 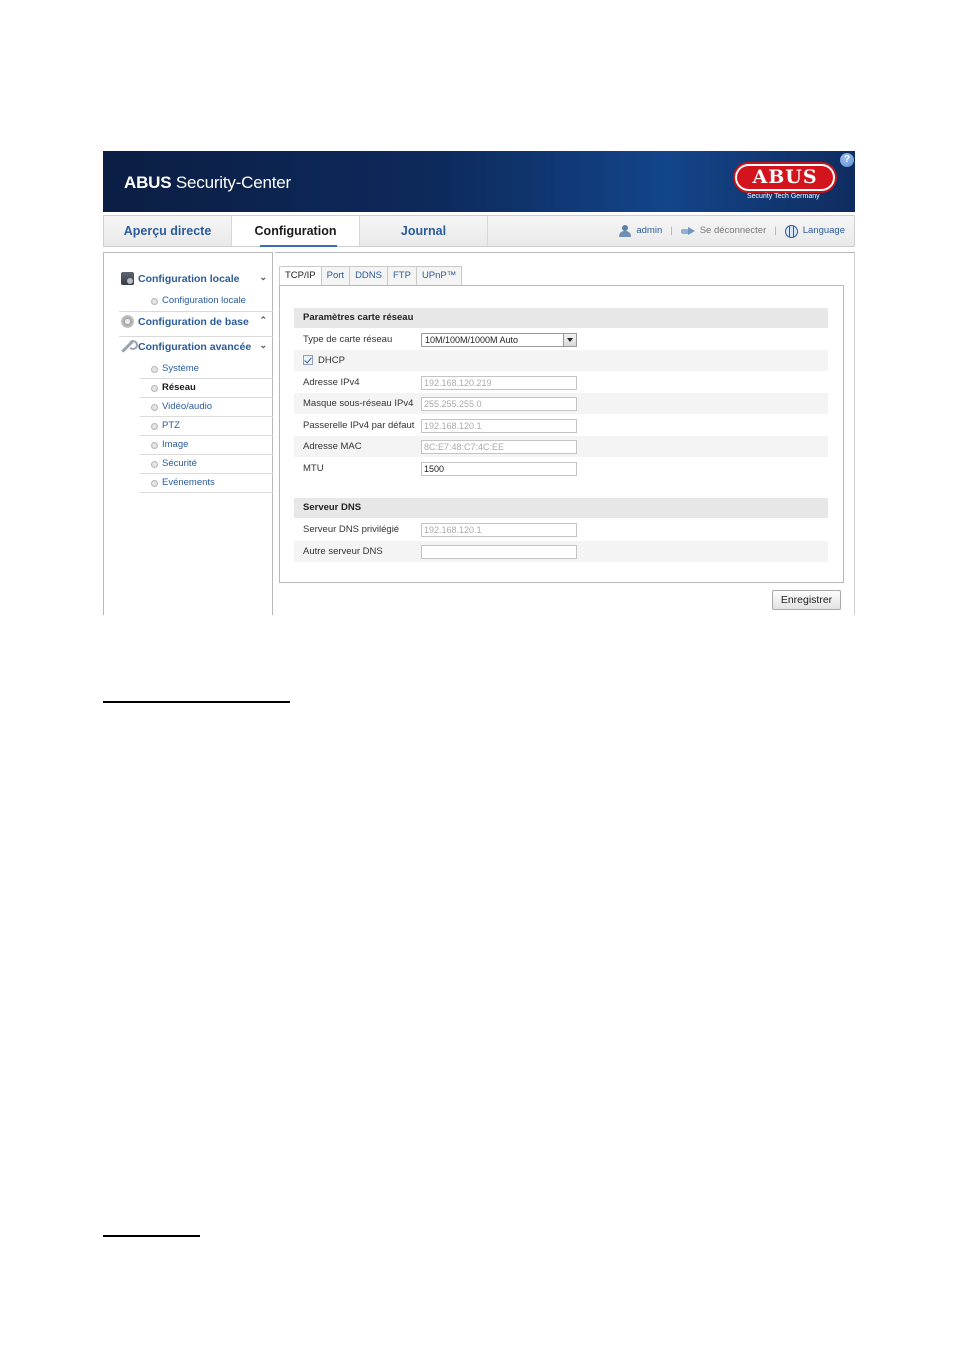 I want to click on sidebar-group-local-config: Configuration locale ⌄, so click(x=196, y=280).